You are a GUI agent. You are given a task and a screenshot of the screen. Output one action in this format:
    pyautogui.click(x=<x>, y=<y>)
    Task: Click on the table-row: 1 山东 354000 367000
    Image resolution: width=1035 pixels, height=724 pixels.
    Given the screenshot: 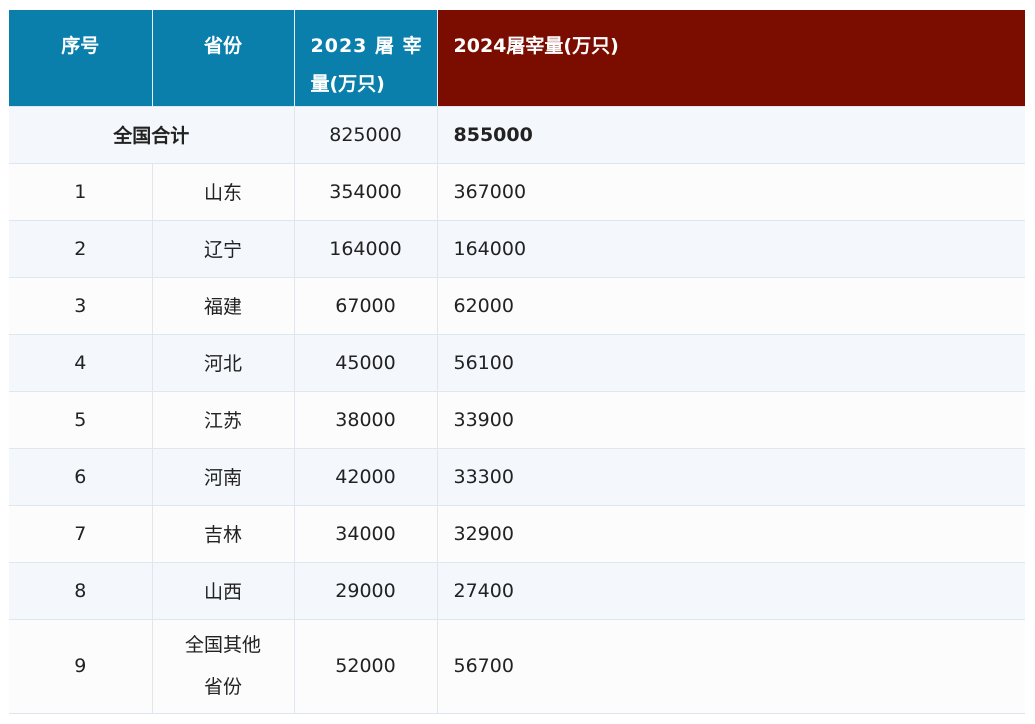 What is the action you would take?
    pyautogui.click(x=517, y=191)
    